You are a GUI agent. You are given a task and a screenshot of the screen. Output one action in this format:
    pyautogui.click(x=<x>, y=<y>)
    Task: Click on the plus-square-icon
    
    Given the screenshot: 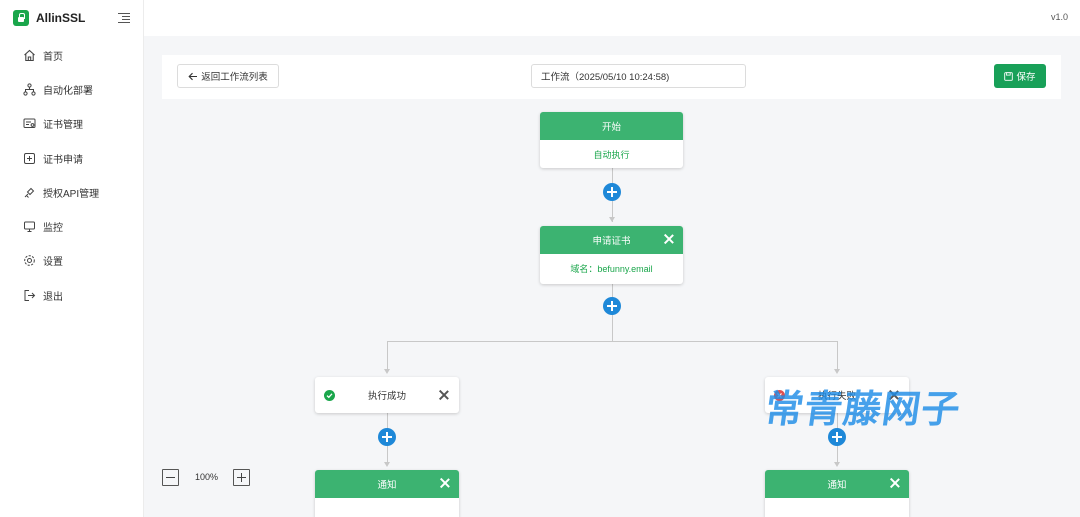 What is the action you would take?
    pyautogui.click(x=29, y=158)
    